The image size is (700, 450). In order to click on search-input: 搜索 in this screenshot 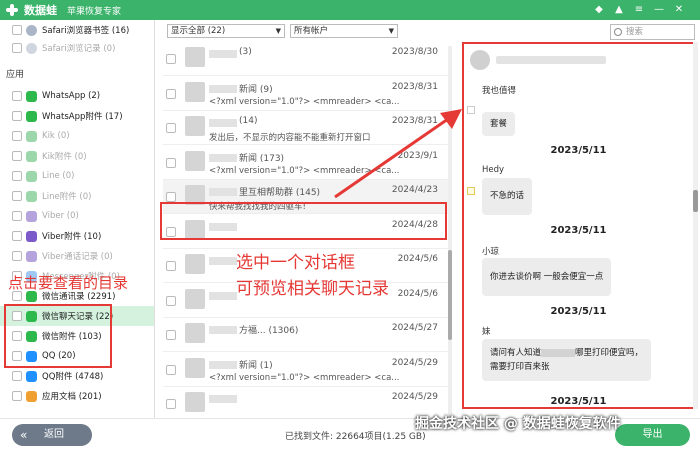, I will do `click(652, 32)`.